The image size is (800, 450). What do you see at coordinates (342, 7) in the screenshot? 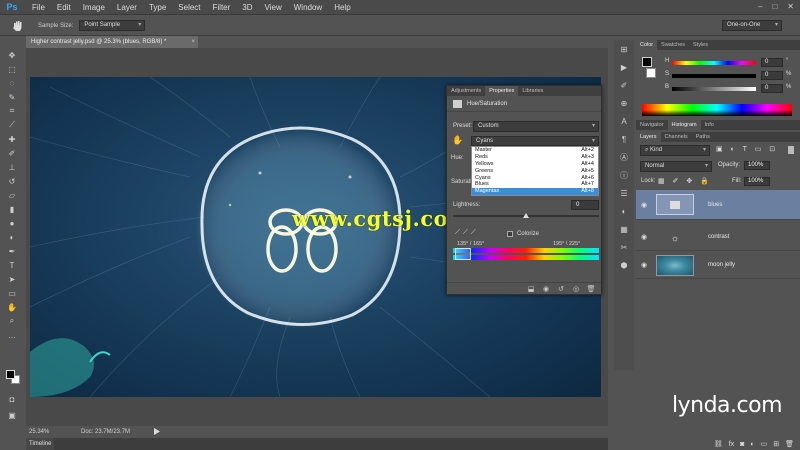
I see `menu-help: Help` at bounding box center [342, 7].